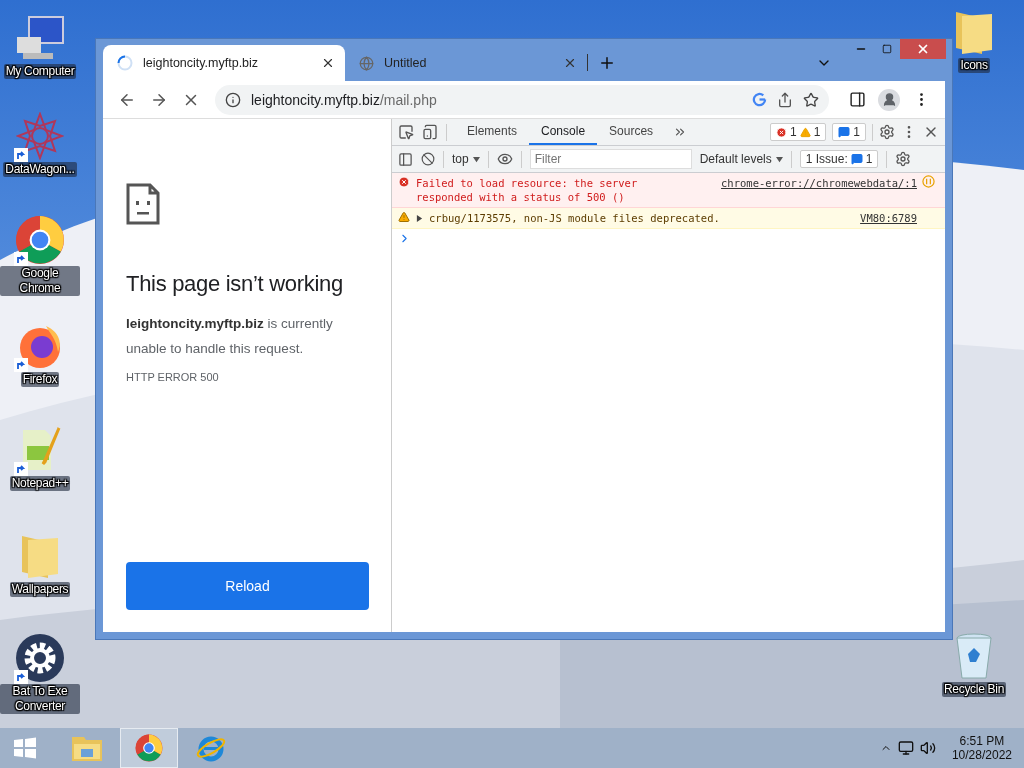  I want to click on computer-icon, so click(40, 38).